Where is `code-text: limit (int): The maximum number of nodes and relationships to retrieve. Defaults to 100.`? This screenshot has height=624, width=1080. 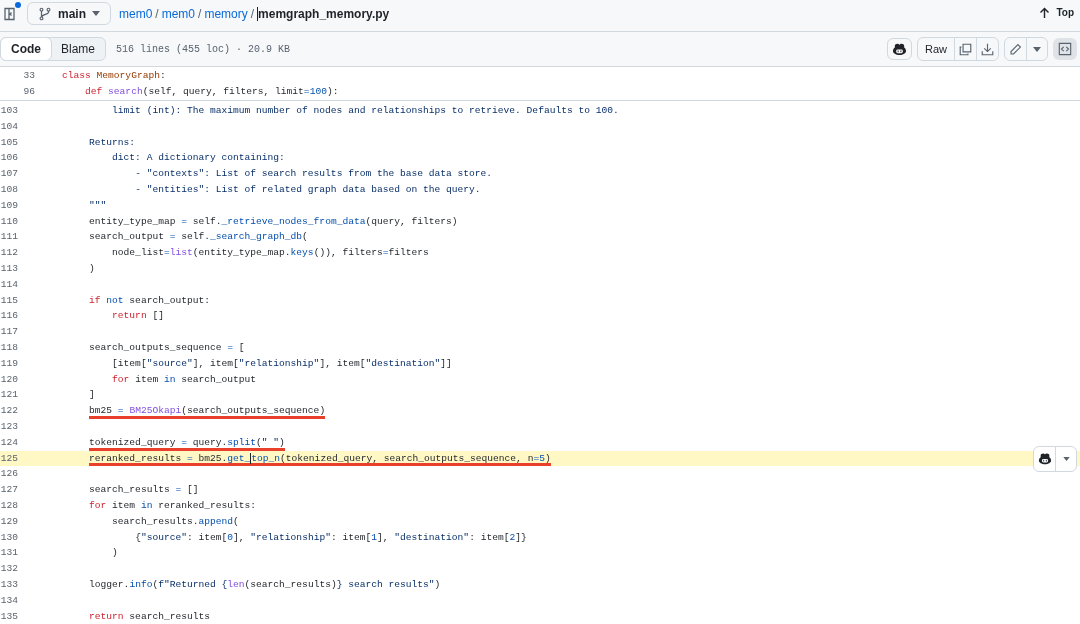 code-text: limit (int): The maximum number of nodes and relationships to retrieve. Defaults to 100. is located at coordinates (365, 111).